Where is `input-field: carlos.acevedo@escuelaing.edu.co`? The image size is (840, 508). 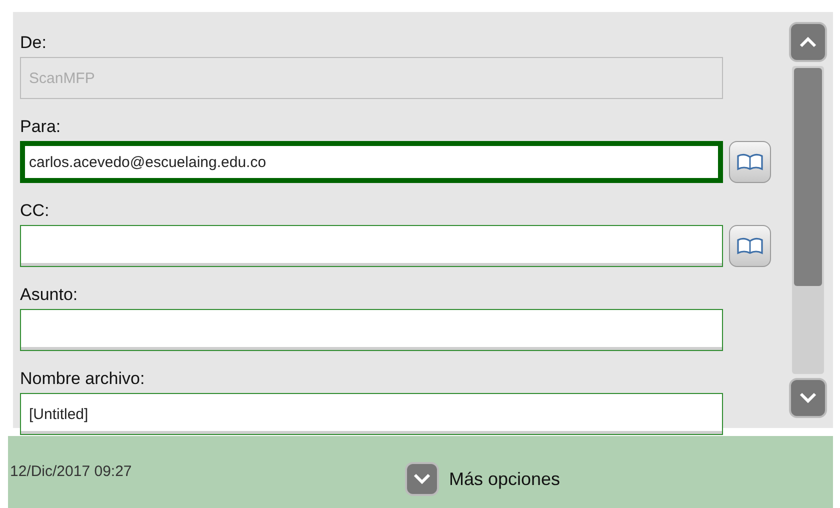 input-field: carlos.acevedo@escuelaing.edu.co is located at coordinates (371, 162).